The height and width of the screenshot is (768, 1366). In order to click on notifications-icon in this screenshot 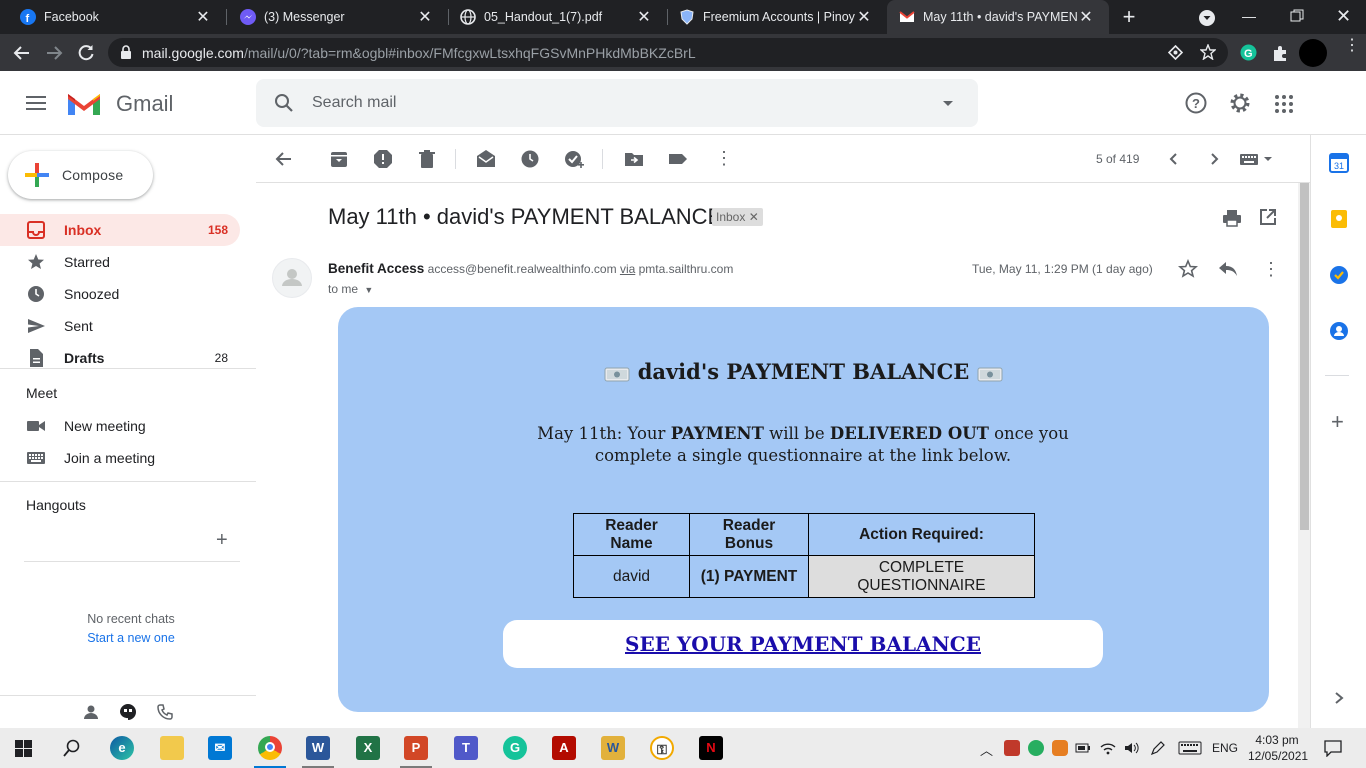, I will do `click(1333, 748)`.